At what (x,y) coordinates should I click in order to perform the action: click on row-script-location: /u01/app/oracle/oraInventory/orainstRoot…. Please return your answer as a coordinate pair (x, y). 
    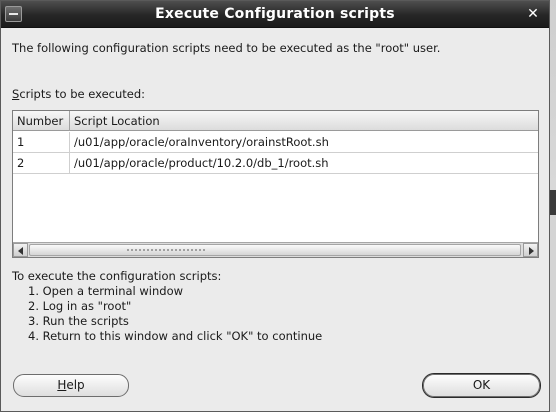
    Looking at the image, I should click on (201, 142).